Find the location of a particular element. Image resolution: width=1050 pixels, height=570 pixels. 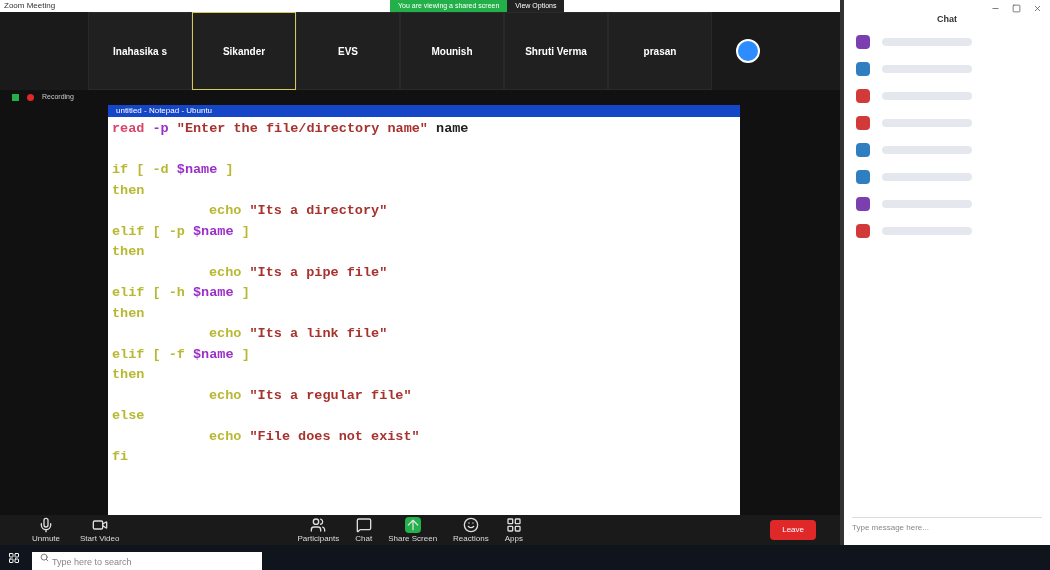

video-camera-icon is located at coordinates (99, 525).